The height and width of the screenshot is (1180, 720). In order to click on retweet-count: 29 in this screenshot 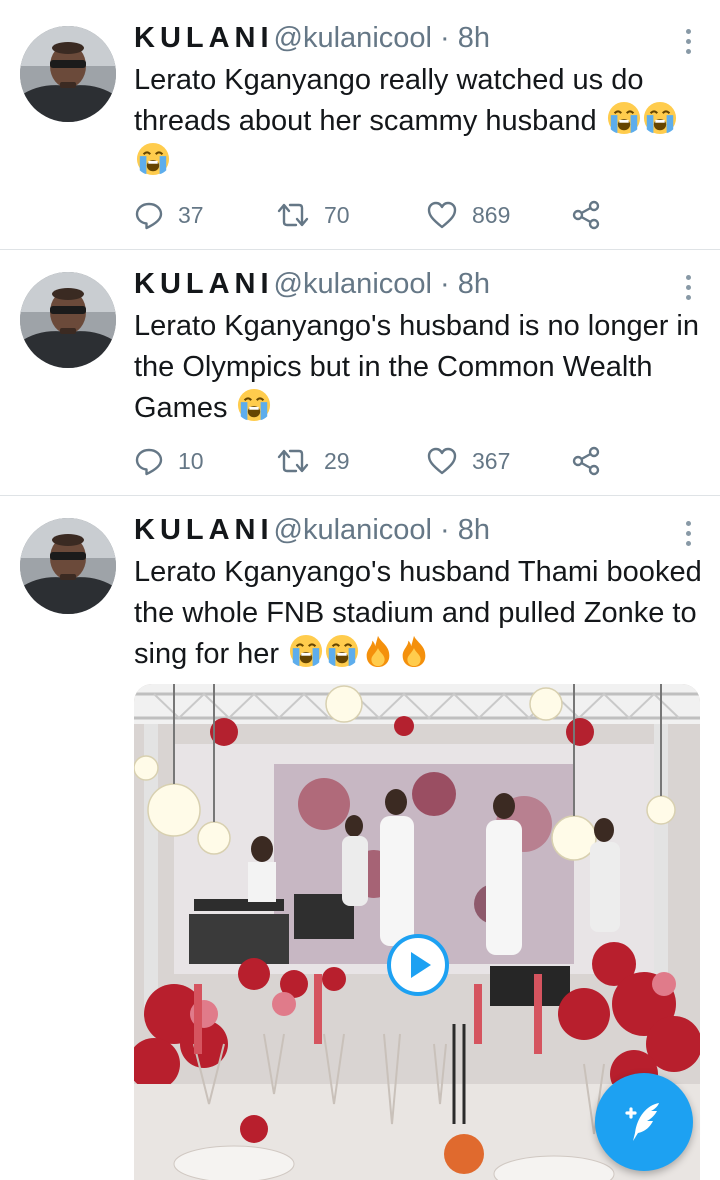, I will do `click(337, 460)`.